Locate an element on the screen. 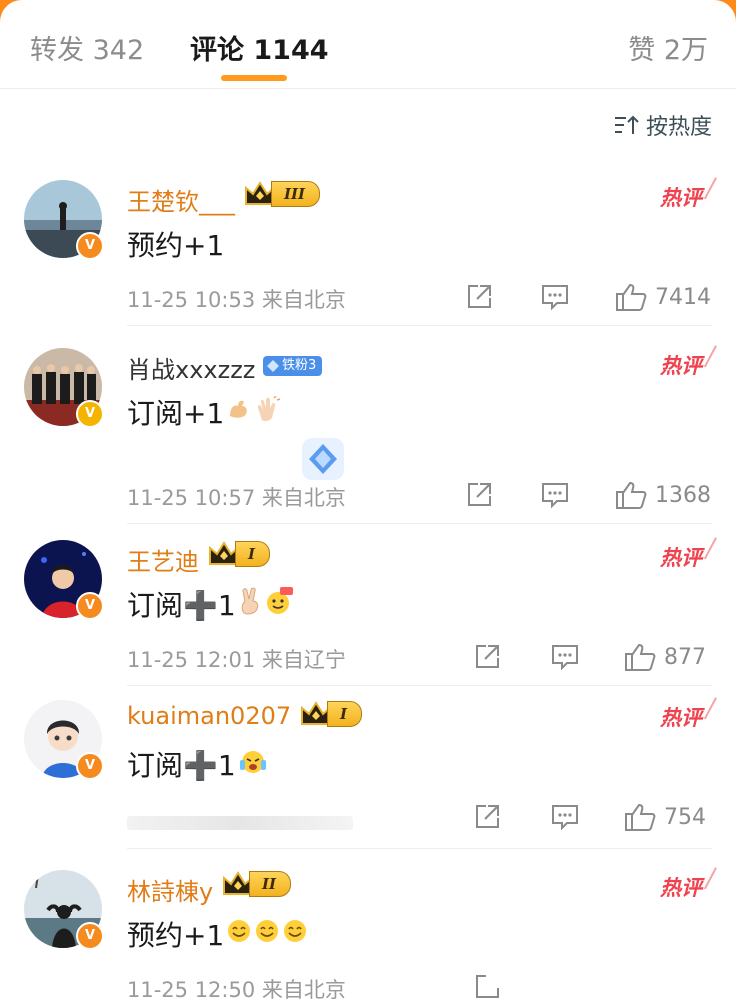 The image size is (736, 1000). clap-emoji-icon is located at coordinates (268, 411).